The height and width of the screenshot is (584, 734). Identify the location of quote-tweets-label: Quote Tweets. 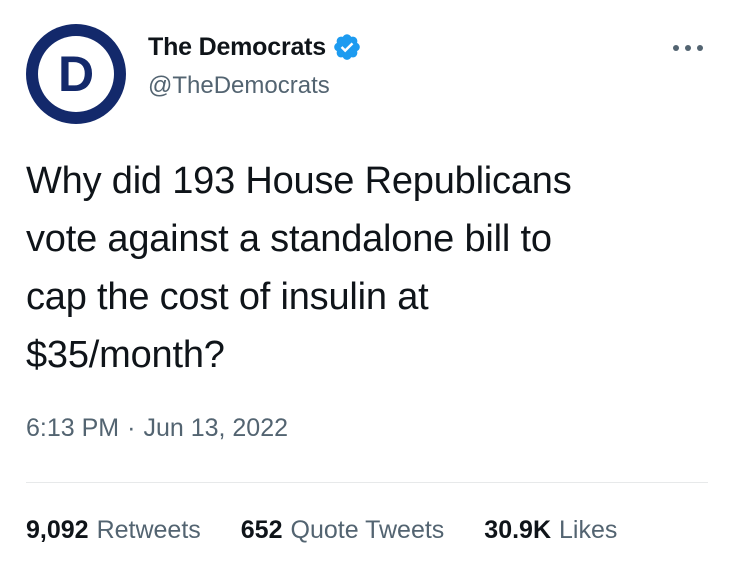
(367, 530).